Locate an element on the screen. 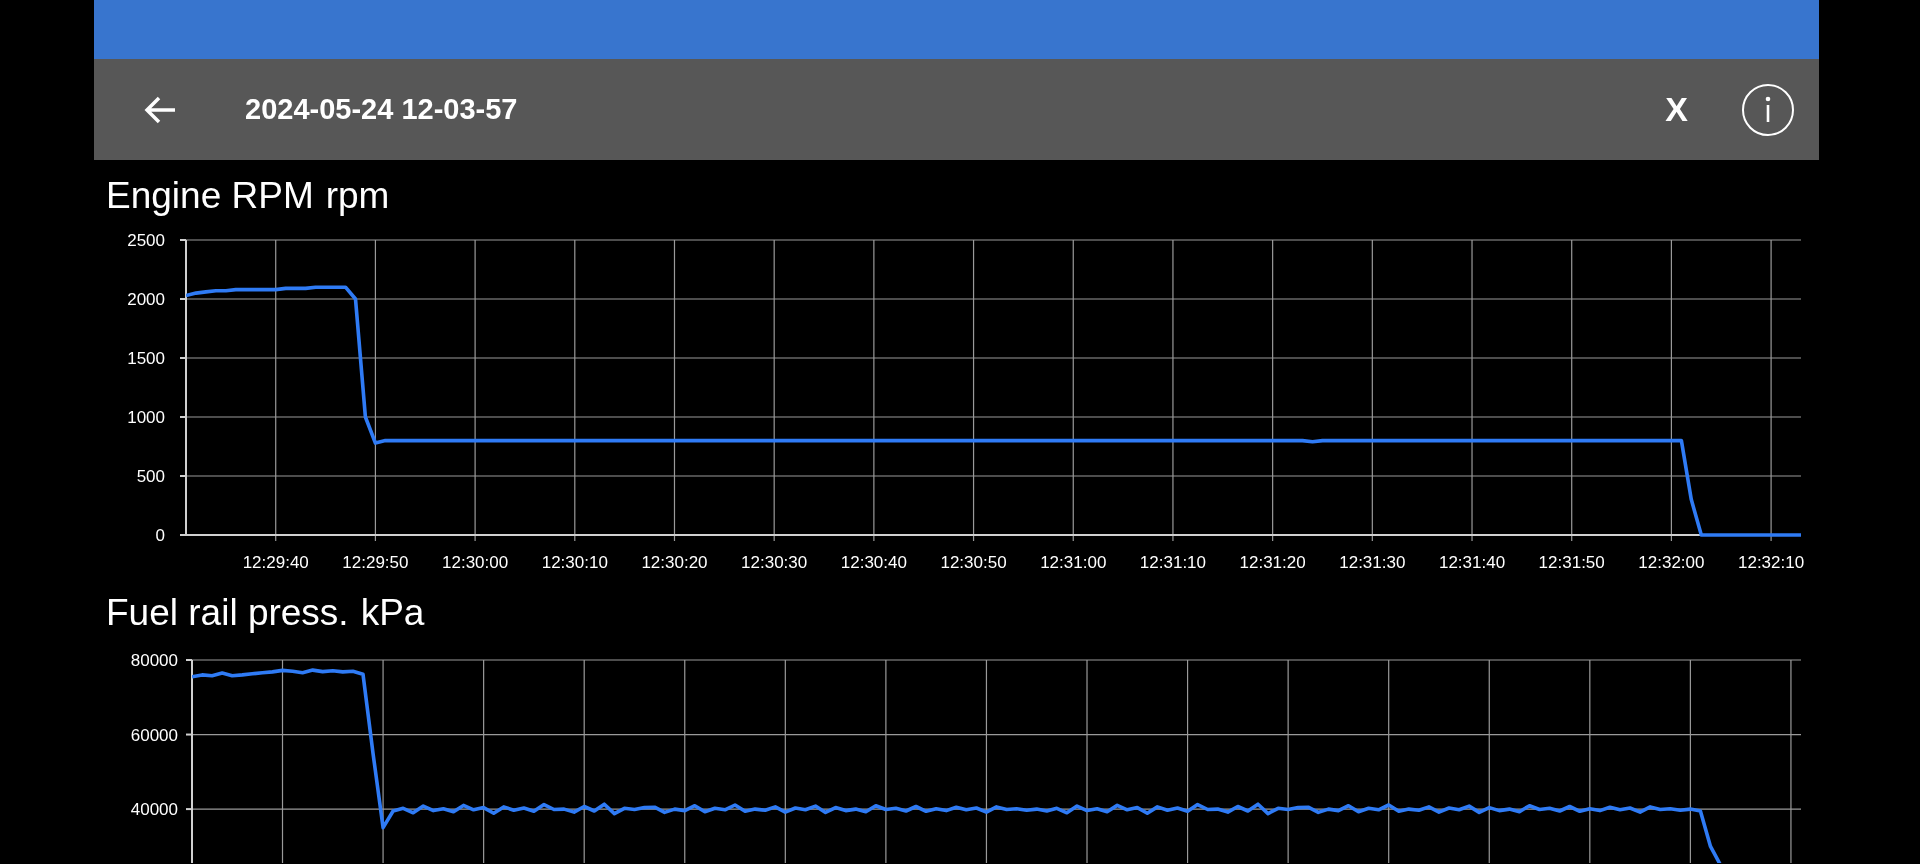  axis-tick-label: 12:31:10 is located at coordinates (1173, 562).